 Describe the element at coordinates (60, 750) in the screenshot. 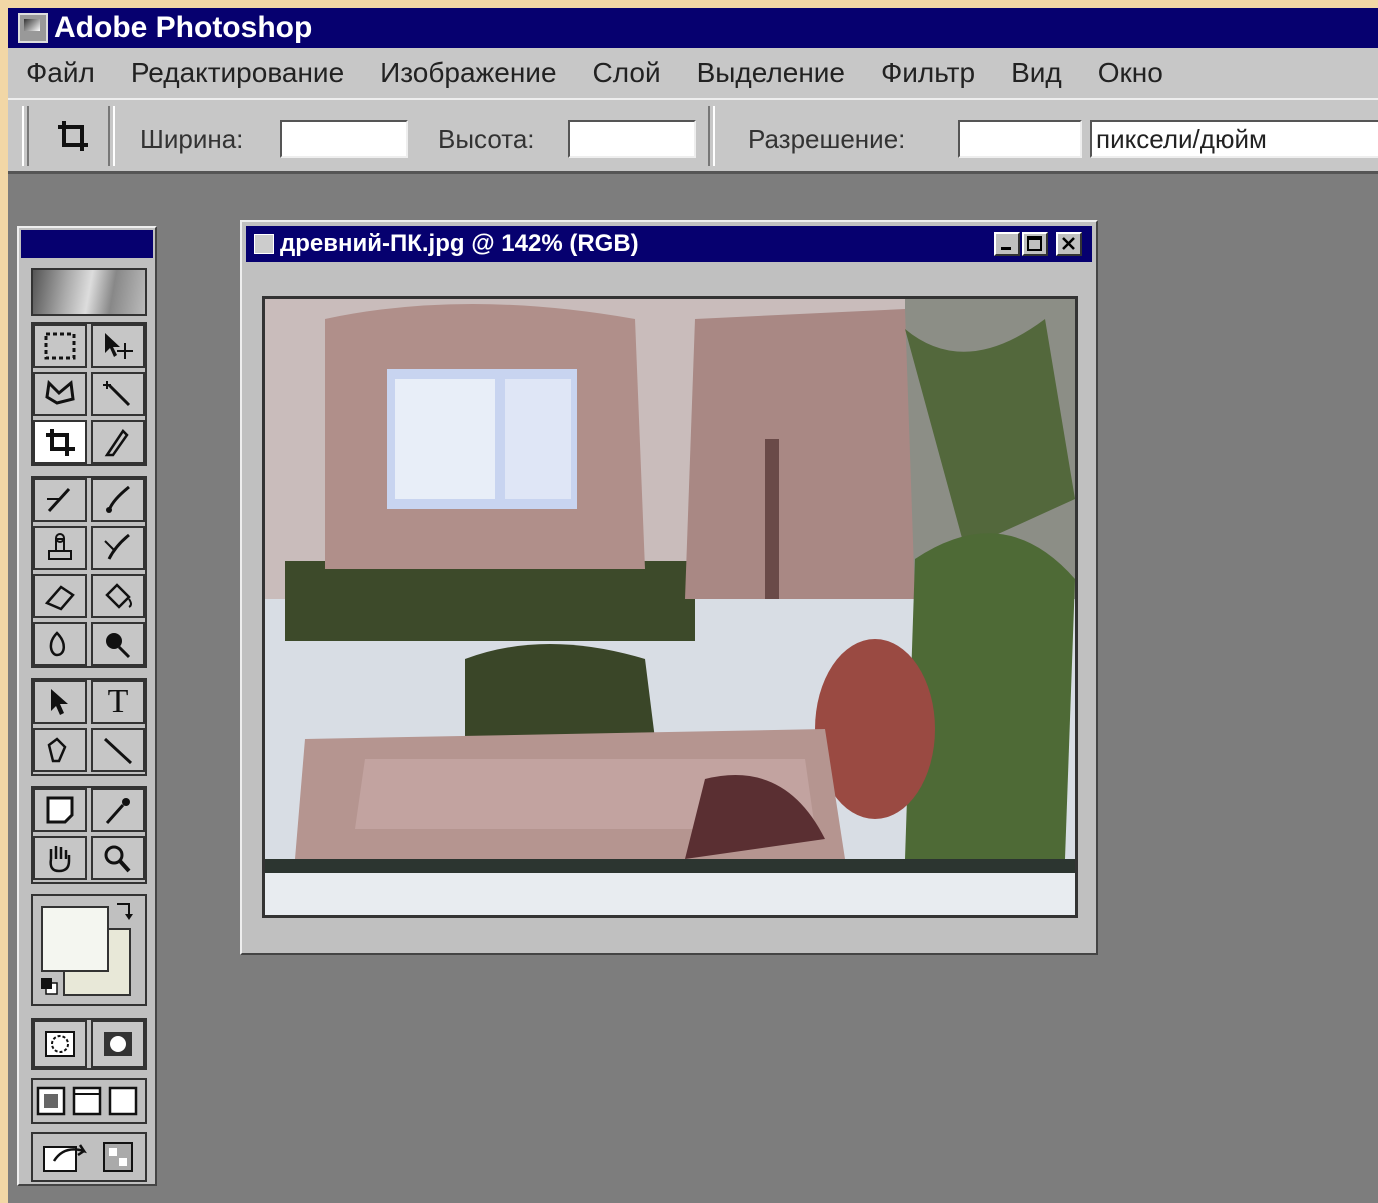

I see `pen-tool-icon` at that location.